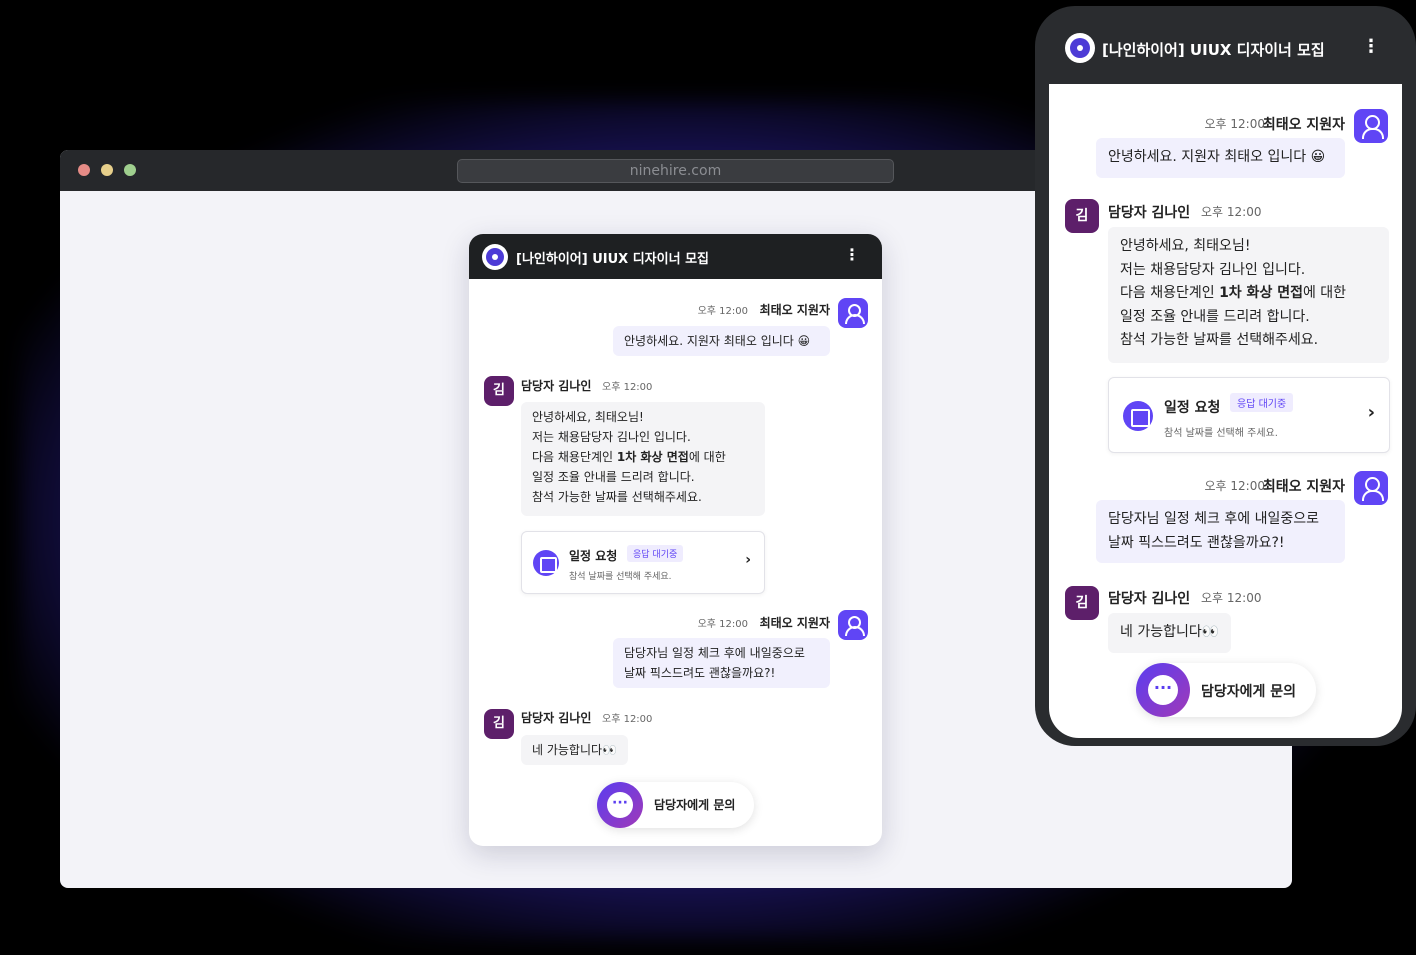 This screenshot has width=1416, height=955. What do you see at coordinates (84, 170) in the screenshot?
I see `close-window-button` at bounding box center [84, 170].